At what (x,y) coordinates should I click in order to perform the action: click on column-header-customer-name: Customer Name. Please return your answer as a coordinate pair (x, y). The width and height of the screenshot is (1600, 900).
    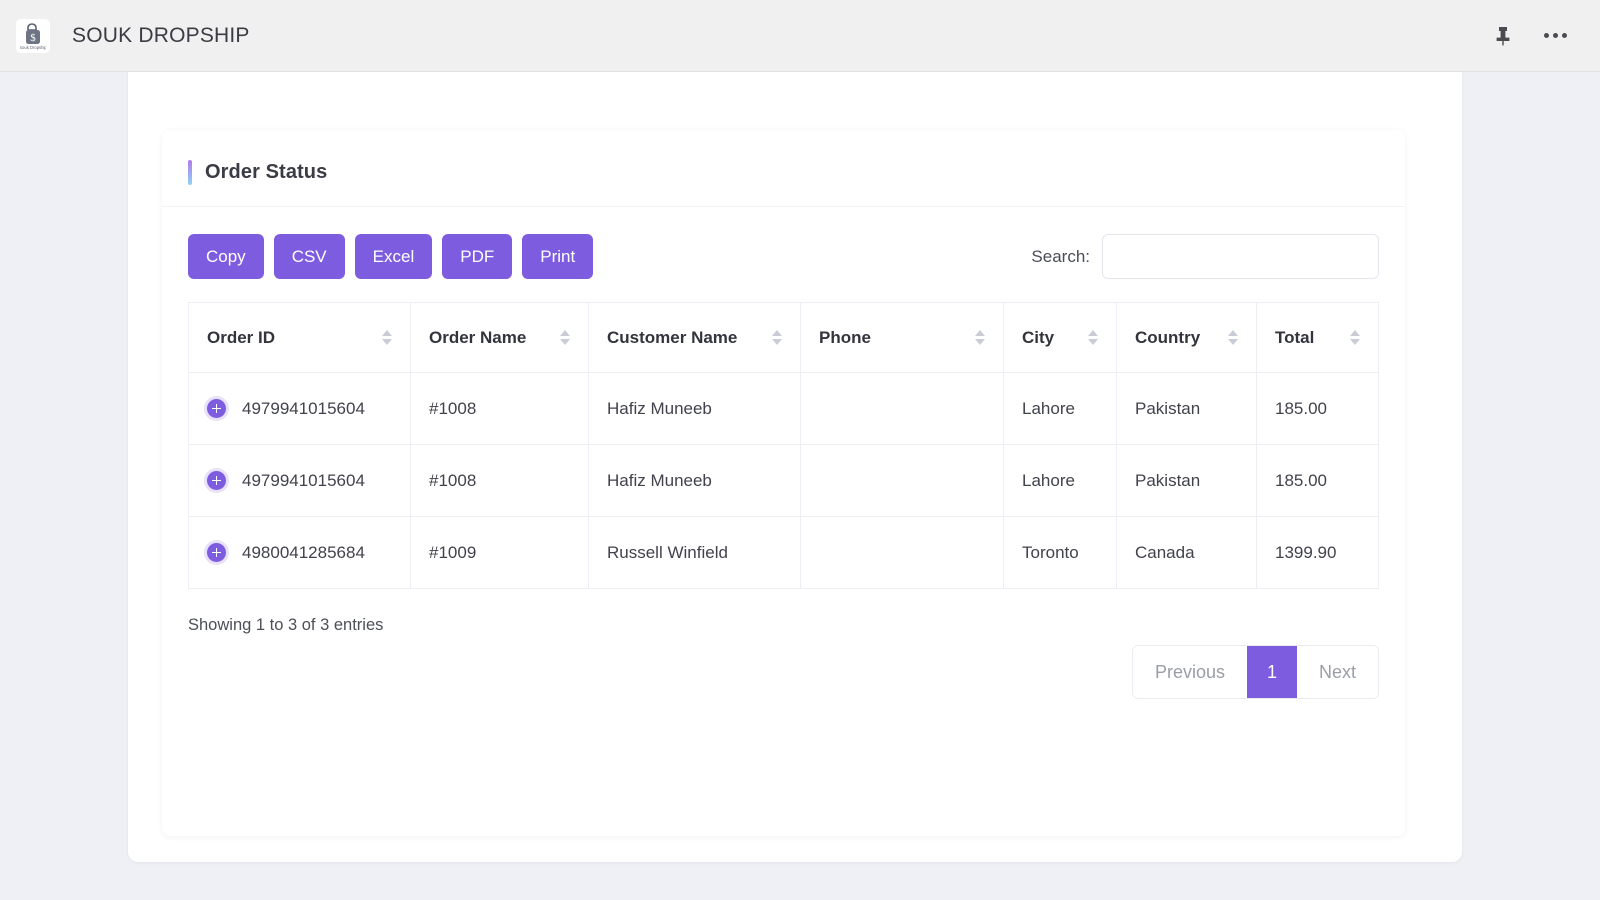
    Looking at the image, I should click on (694, 337).